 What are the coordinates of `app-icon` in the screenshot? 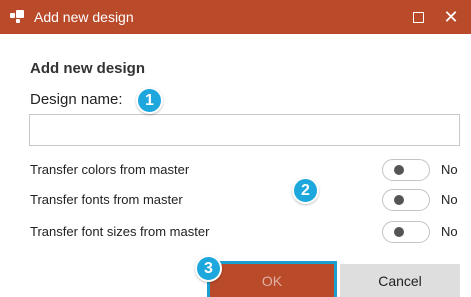 It's located at (18, 17).